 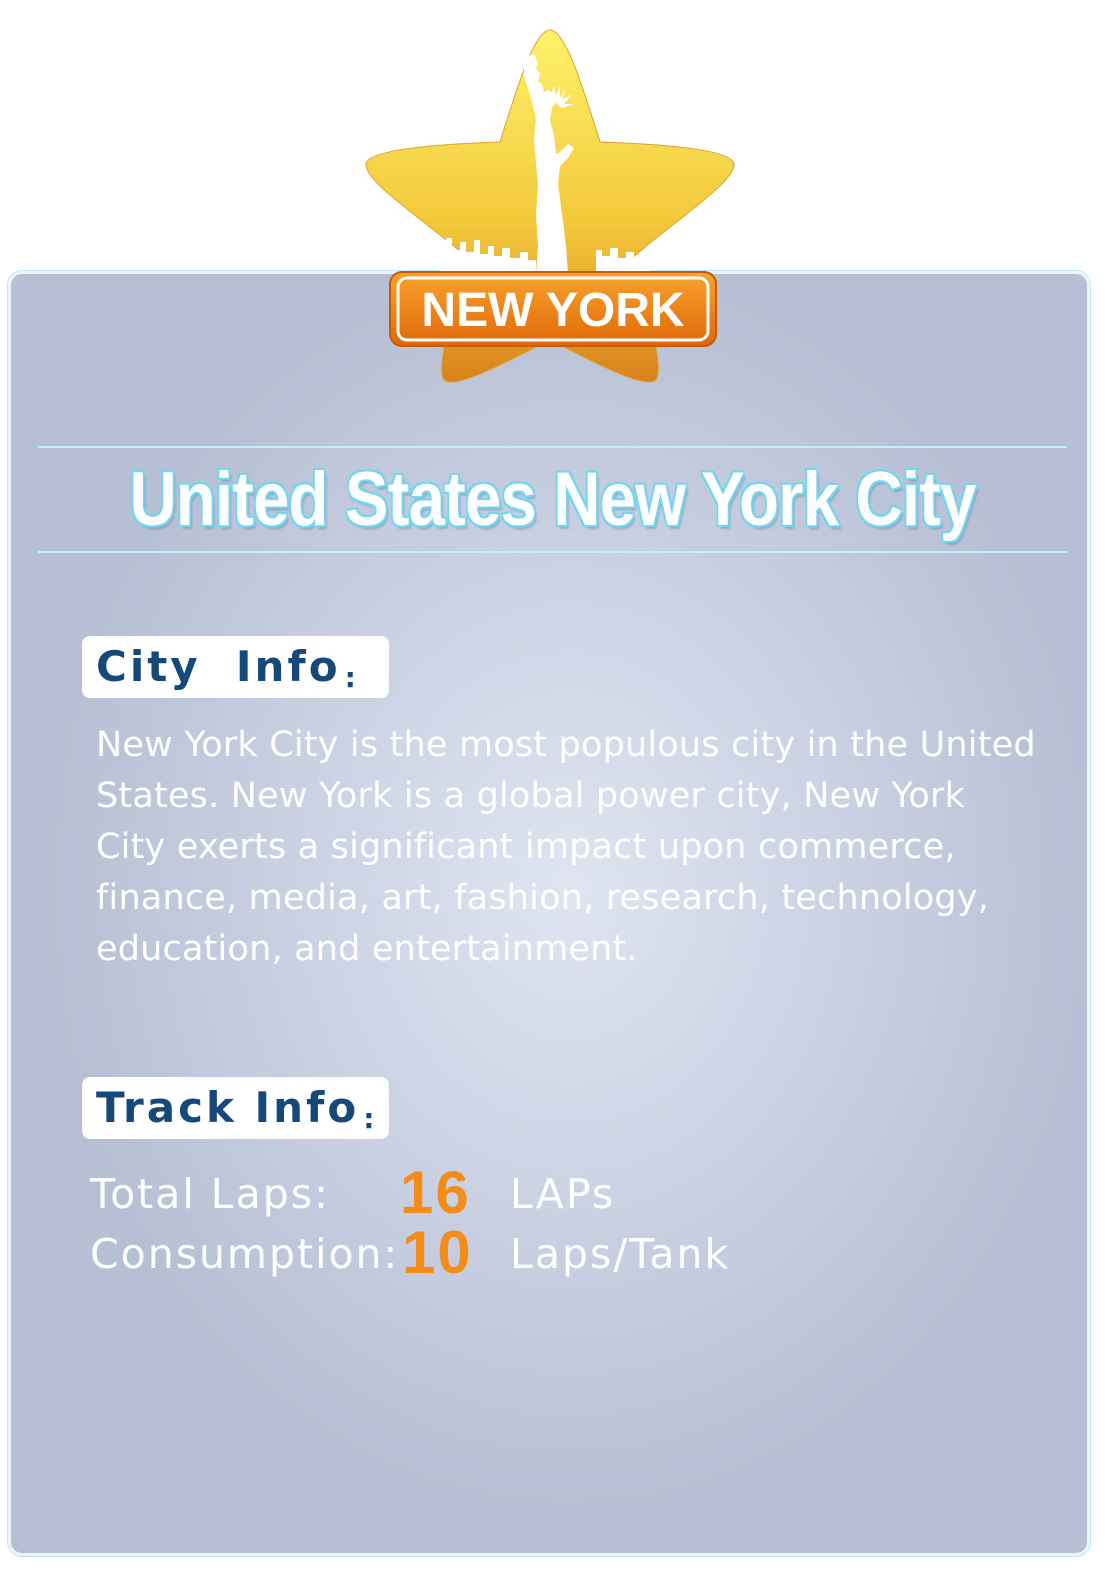 What do you see at coordinates (437, 1252) in the screenshot?
I see `consumption-value: 10` at bounding box center [437, 1252].